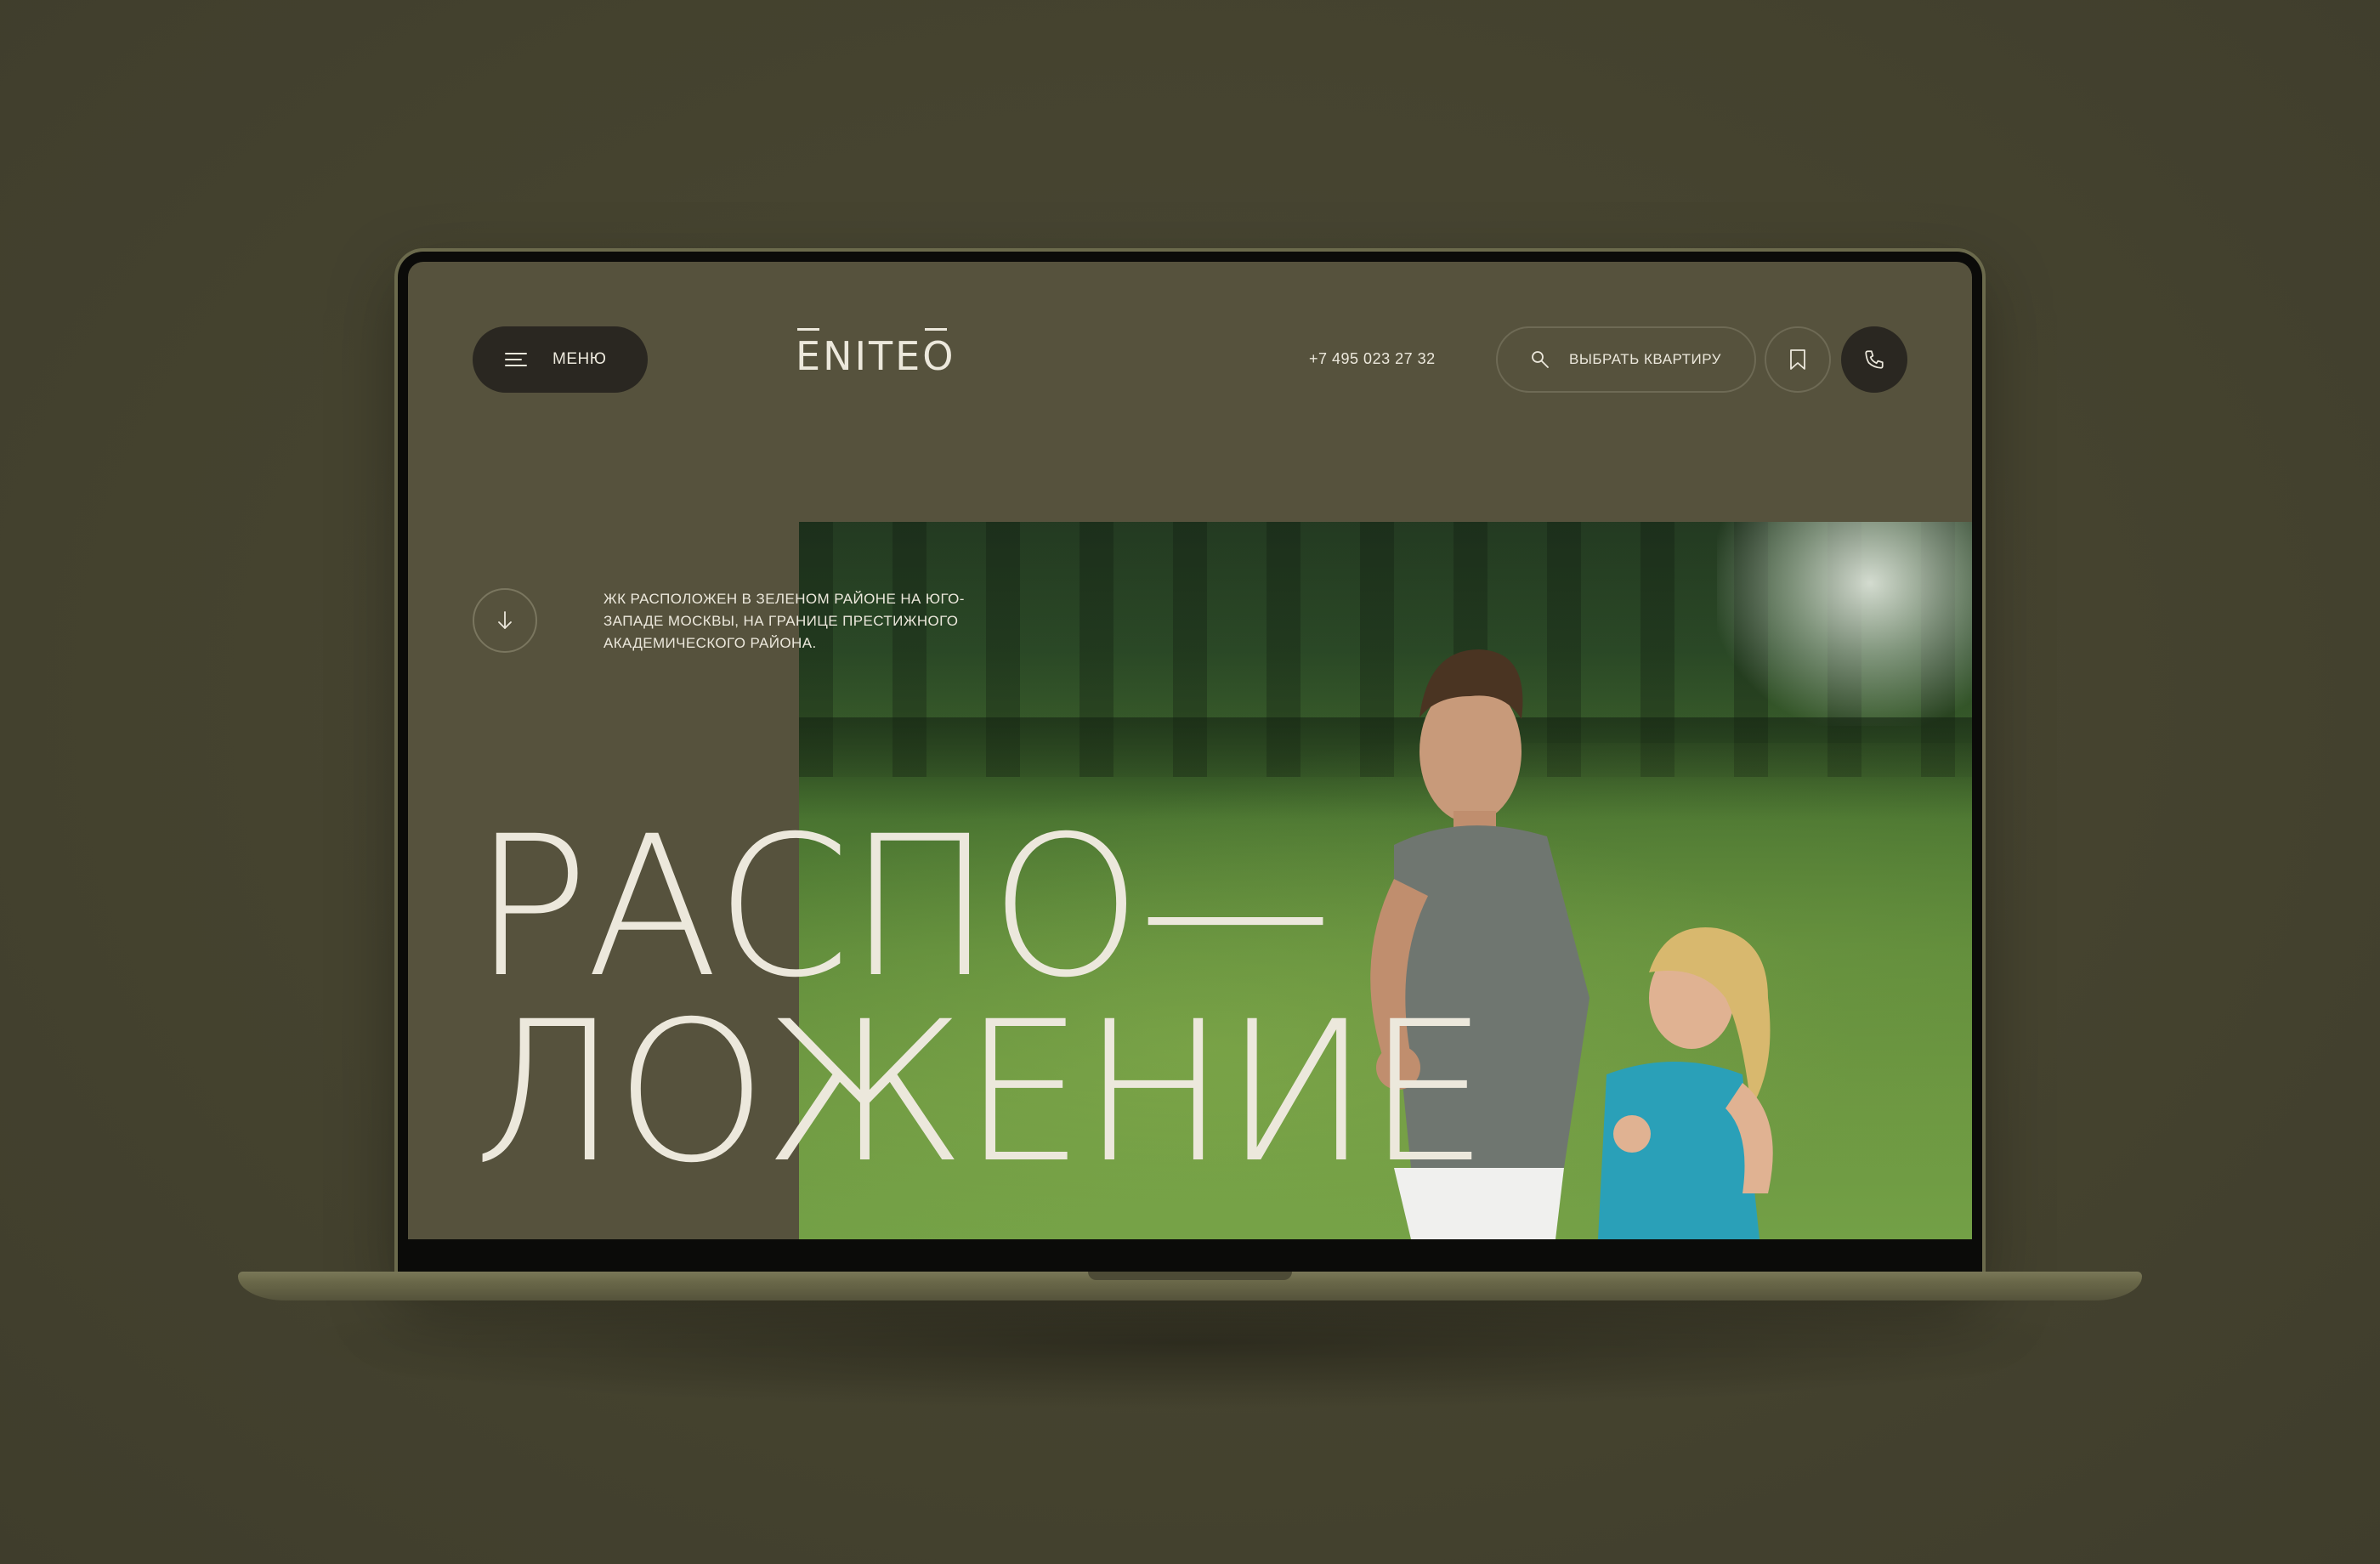  I want to click on pick-apartment-button: ВЫБРАТЬ КВАРТИРУ, so click(1626, 359).